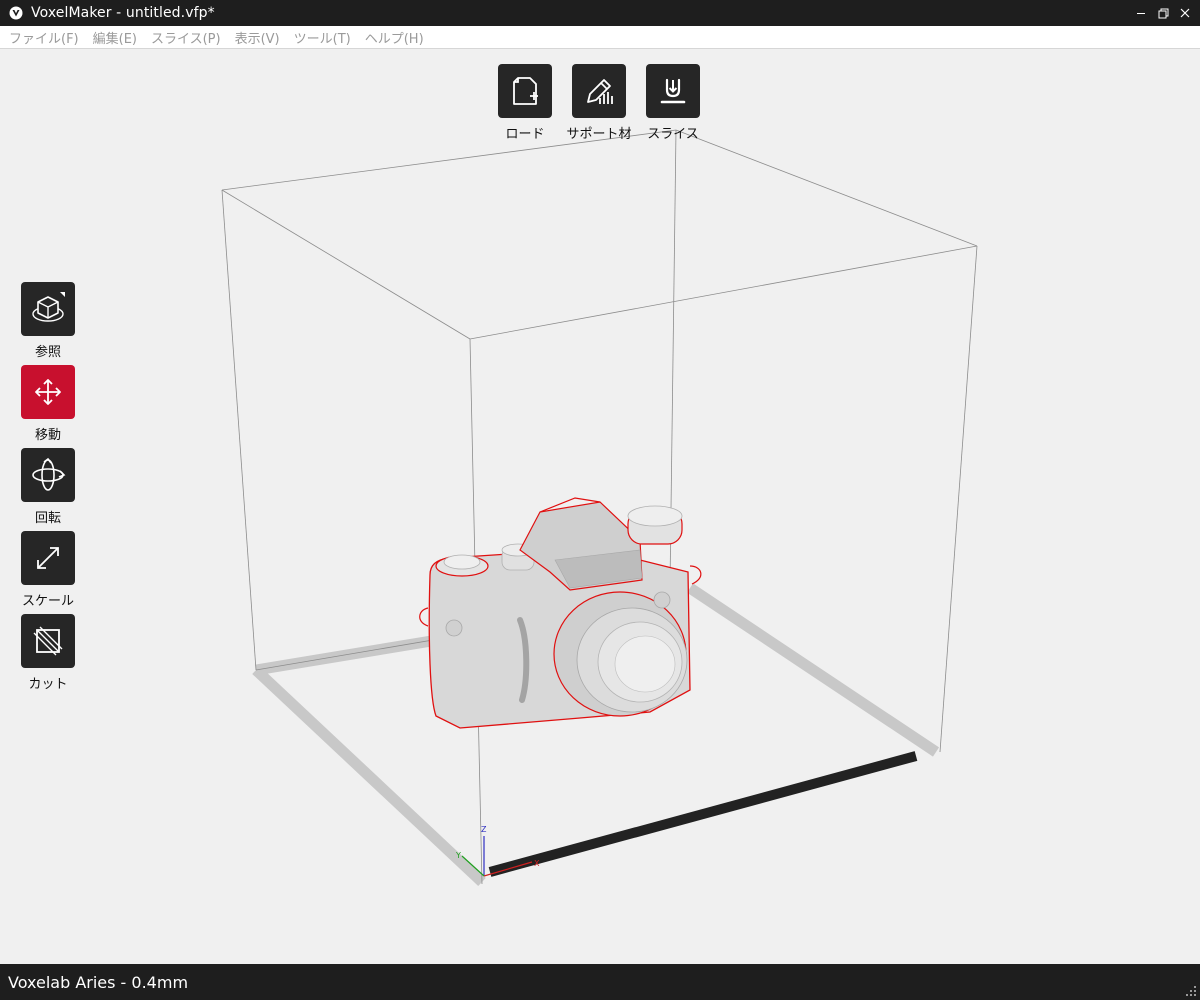 The image size is (1200, 1000). I want to click on resize-grip-icon, so click(1191, 991).